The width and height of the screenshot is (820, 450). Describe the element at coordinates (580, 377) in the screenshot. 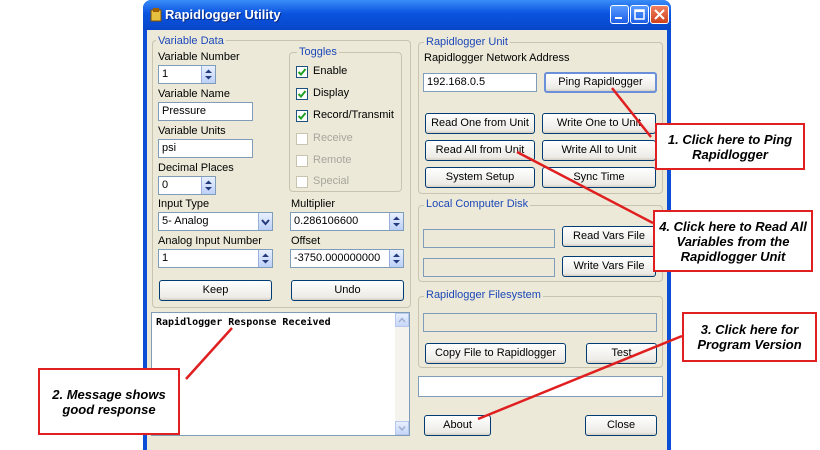

I see `arrow-program-version` at that location.